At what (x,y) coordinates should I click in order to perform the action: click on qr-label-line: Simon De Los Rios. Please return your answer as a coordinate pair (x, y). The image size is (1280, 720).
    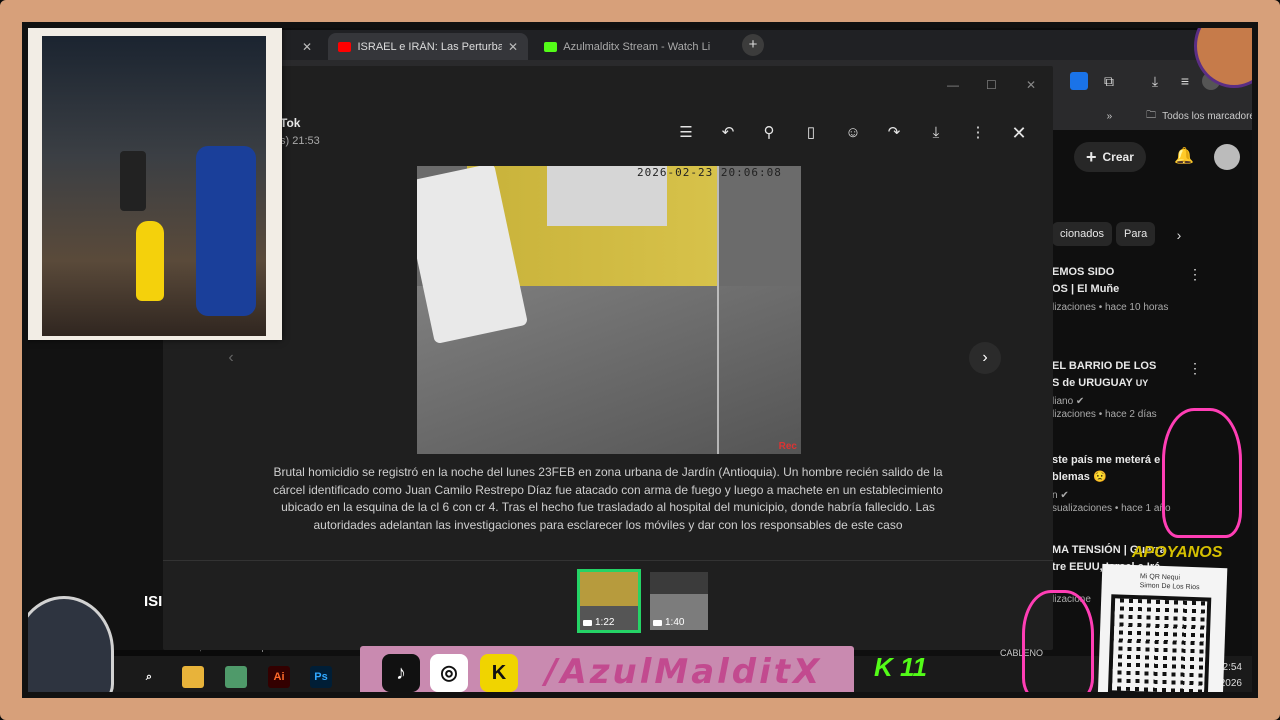
    Looking at the image, I should click on (1169, 587).